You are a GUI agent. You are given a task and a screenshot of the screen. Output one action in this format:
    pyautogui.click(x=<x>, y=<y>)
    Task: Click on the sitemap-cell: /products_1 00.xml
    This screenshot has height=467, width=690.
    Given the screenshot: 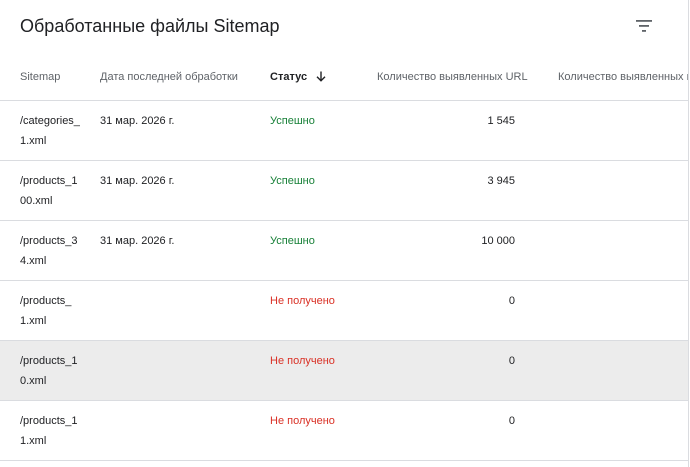 What is the action you would take?
    pyautogui.click(x=49, y=191)
    